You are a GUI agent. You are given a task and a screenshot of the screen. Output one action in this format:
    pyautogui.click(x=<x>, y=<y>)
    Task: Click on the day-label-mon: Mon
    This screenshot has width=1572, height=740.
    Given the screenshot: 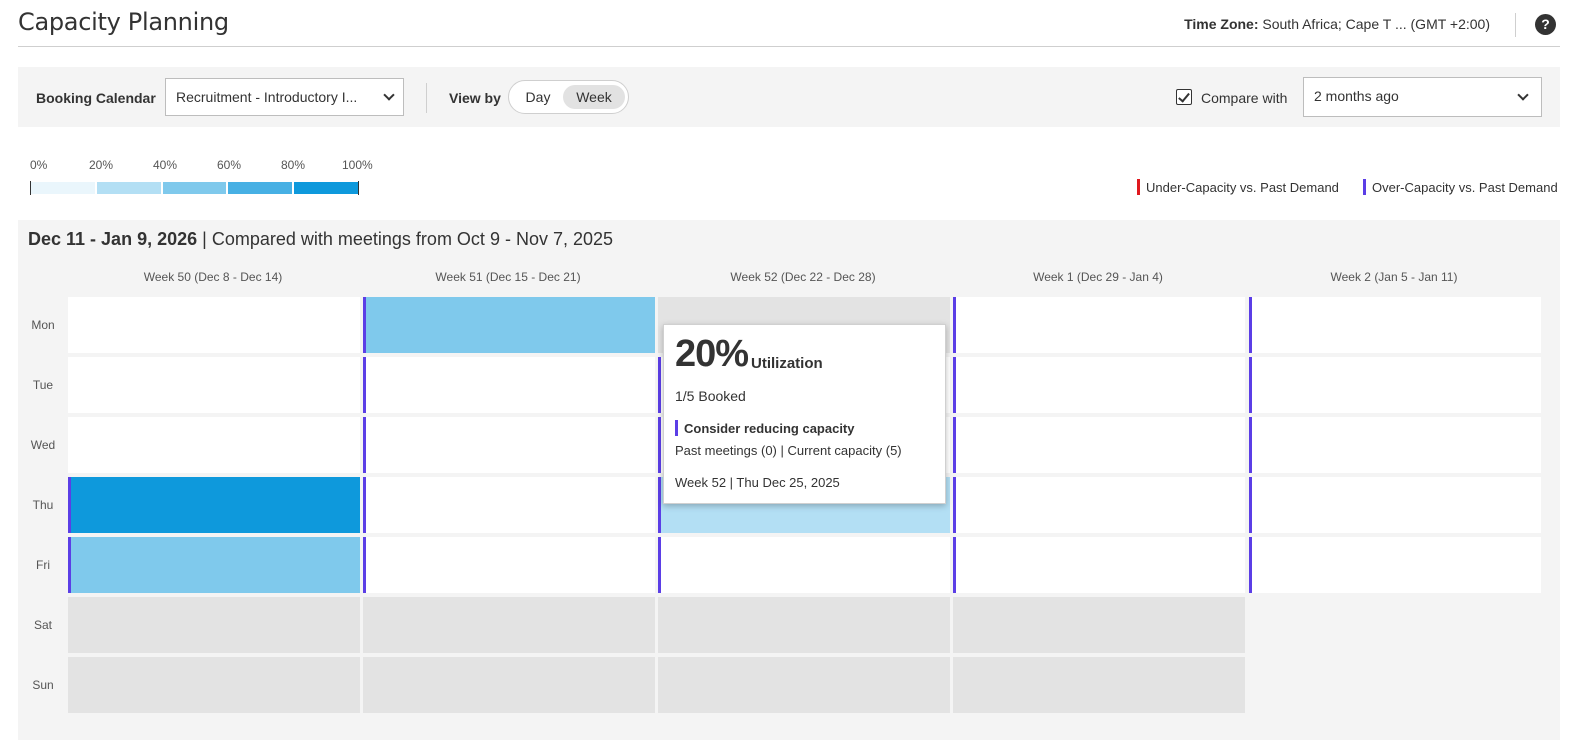 What is the action you would take?
    pyautogui.click(x=43, y=325)
    